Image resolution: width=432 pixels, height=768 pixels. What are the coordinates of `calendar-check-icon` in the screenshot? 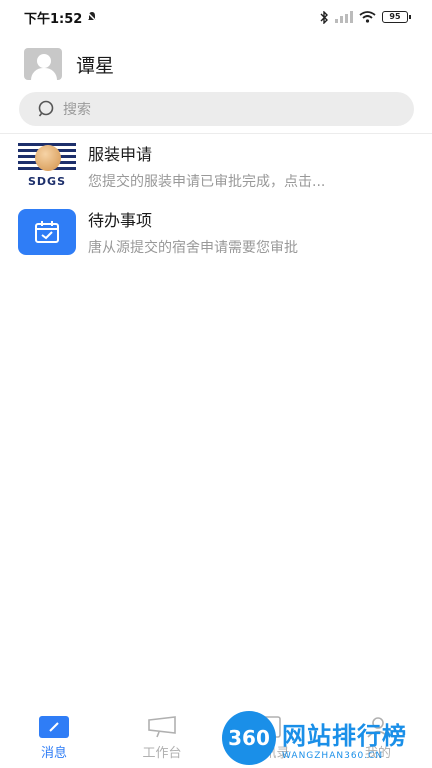 It's located at (47, 232).